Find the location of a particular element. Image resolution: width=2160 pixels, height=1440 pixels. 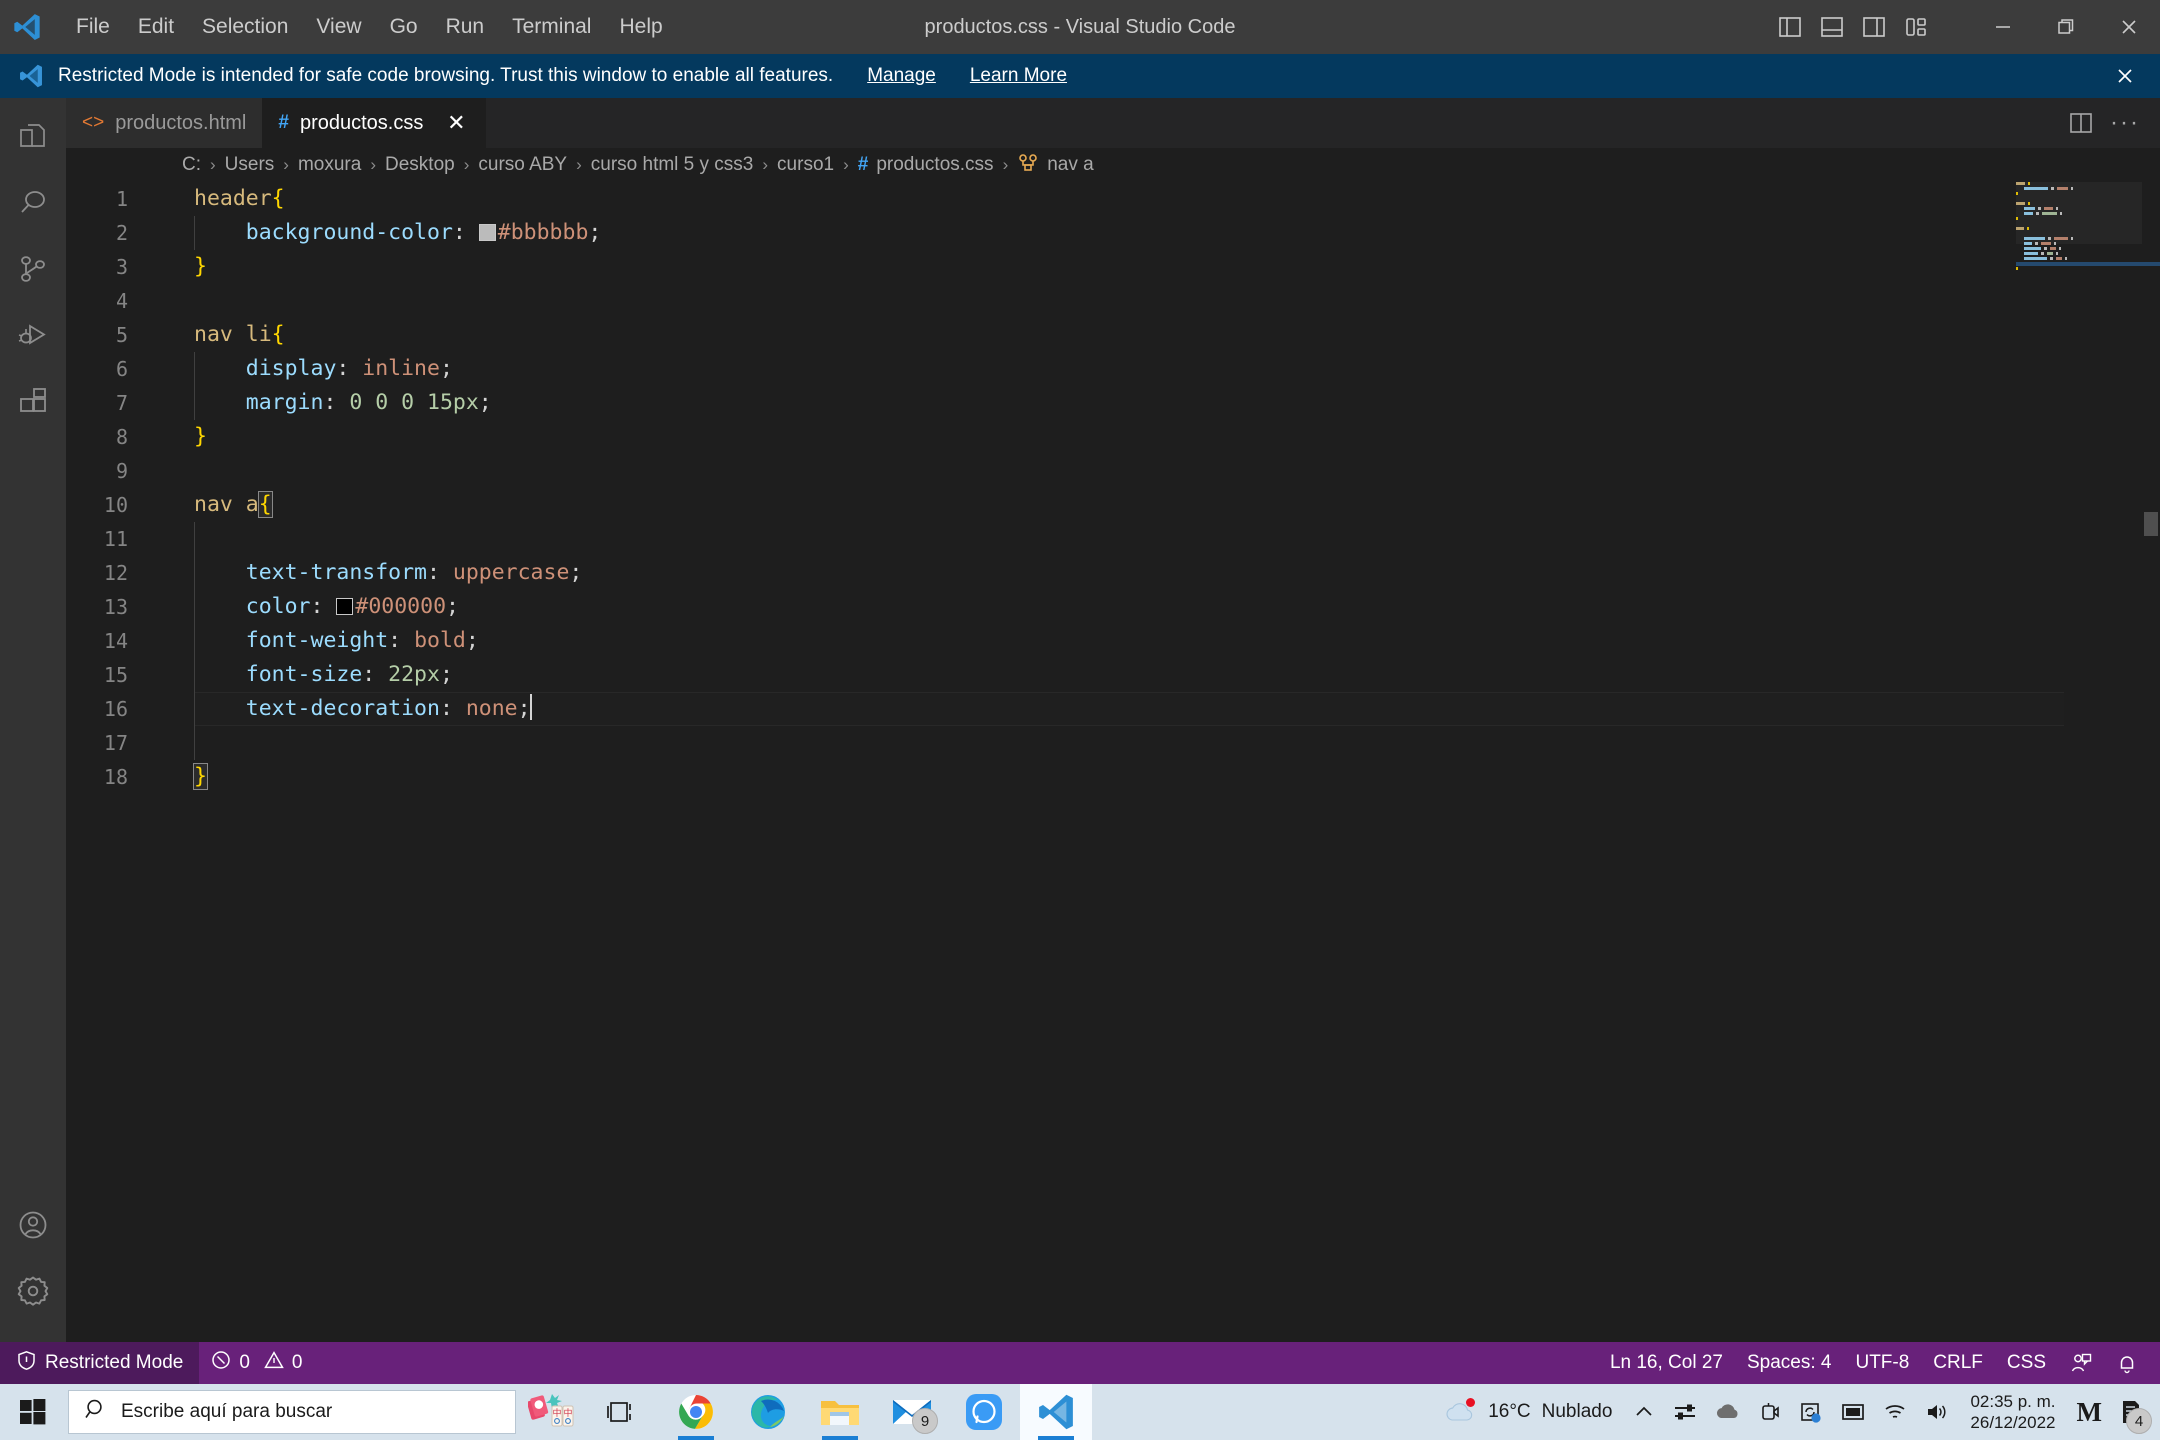

code-line: 12 text-transform: uppercase; is located at coordinates (1113, 573).